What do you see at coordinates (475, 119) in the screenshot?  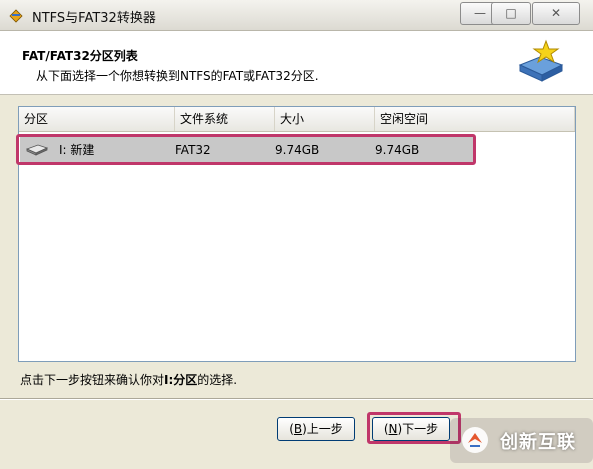 I see `column-free-space: 空闲空间` at bounding box center [475, 119].